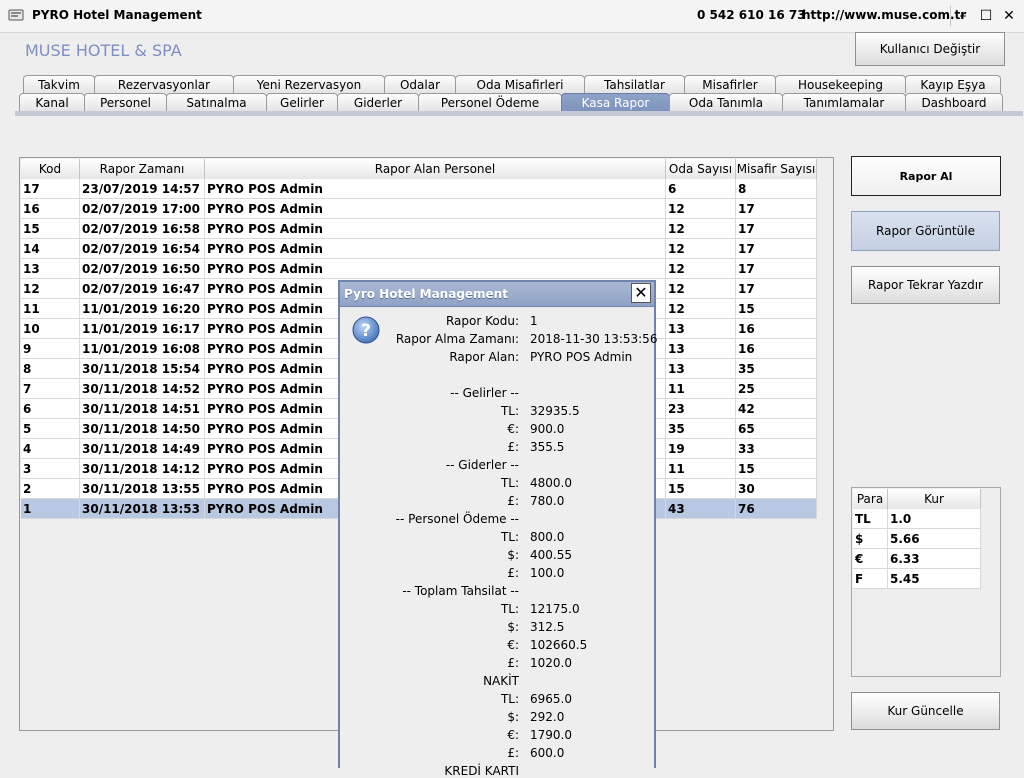 This screenshot has height=778, width=1024. What do you see at coordinates (484, 393) in the screenshot?
I see `dialog-label: -- Gelirler --` at bounding box center [484, 393].